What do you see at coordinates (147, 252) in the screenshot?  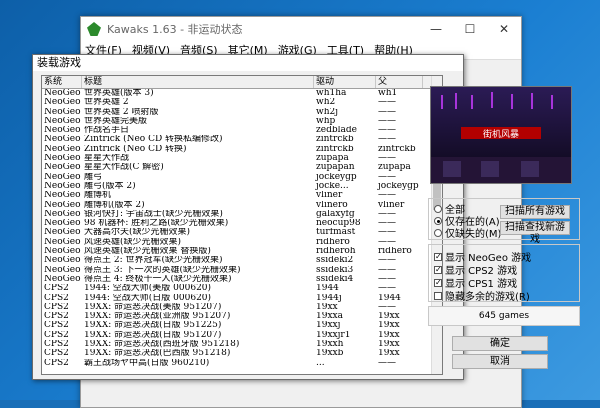 I see `row-title: 风速英雄(缺少光栅效果 替换版)` at bounding box center [147, 252].